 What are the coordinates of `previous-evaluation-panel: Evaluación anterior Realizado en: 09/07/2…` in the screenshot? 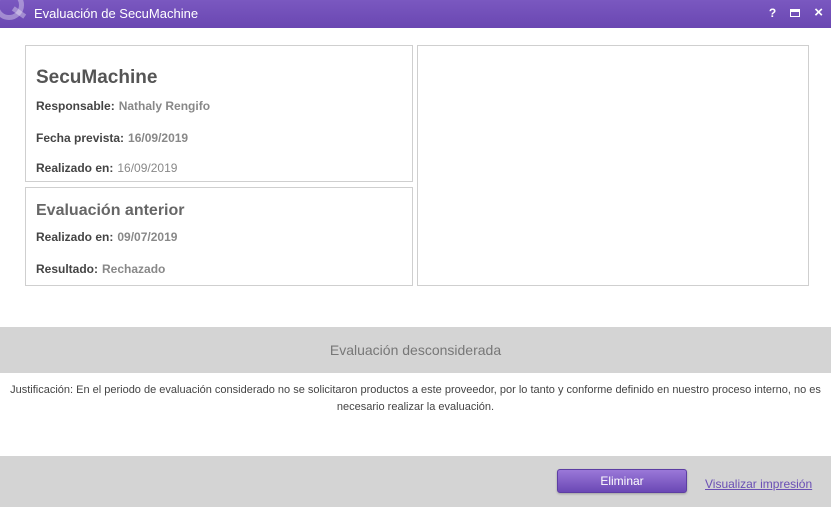 It's located at (219, 236).